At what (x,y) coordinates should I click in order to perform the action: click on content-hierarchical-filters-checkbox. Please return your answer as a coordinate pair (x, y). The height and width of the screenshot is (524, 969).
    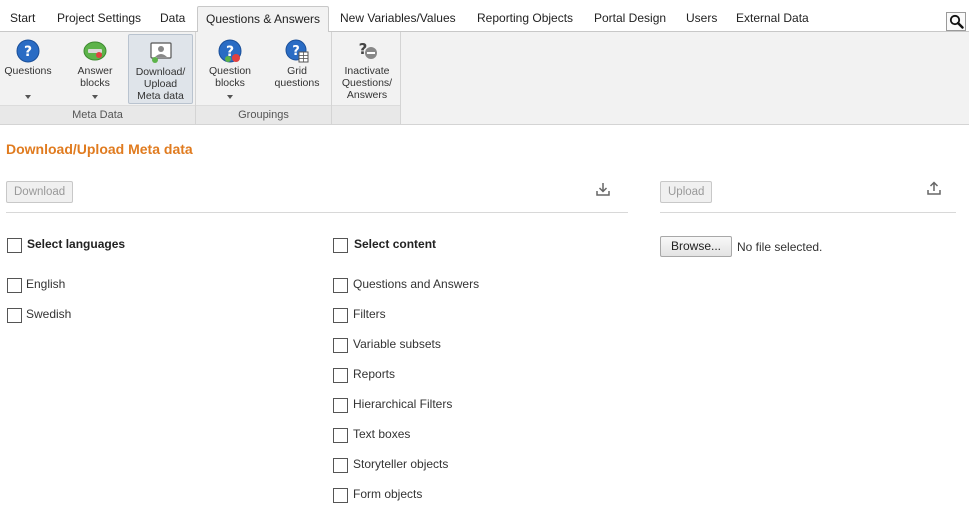
    Looking at the image, I should click on (340, 405).